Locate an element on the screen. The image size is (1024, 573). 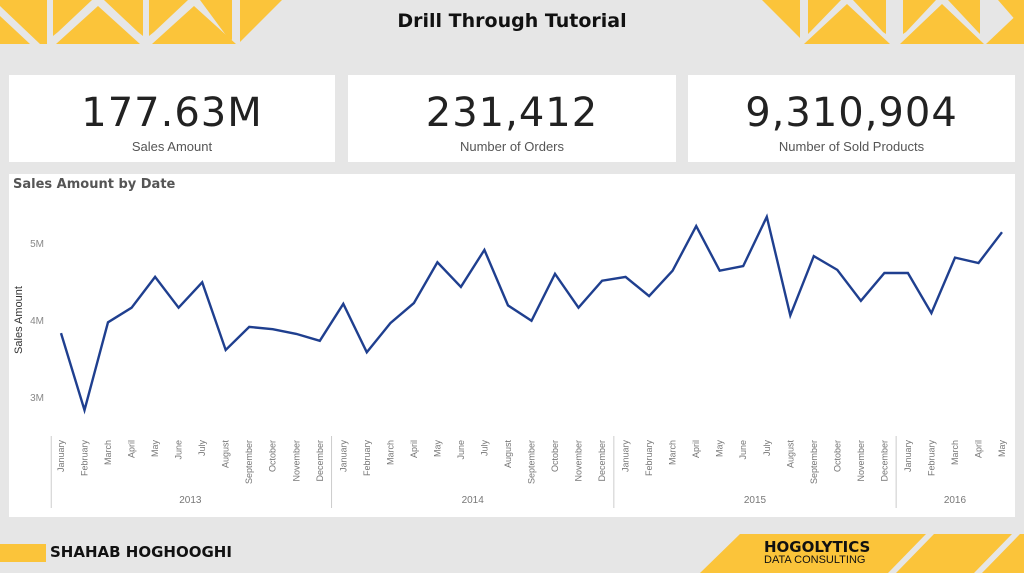
kpi-value: 231,412 is located at coordinates (512, 113).